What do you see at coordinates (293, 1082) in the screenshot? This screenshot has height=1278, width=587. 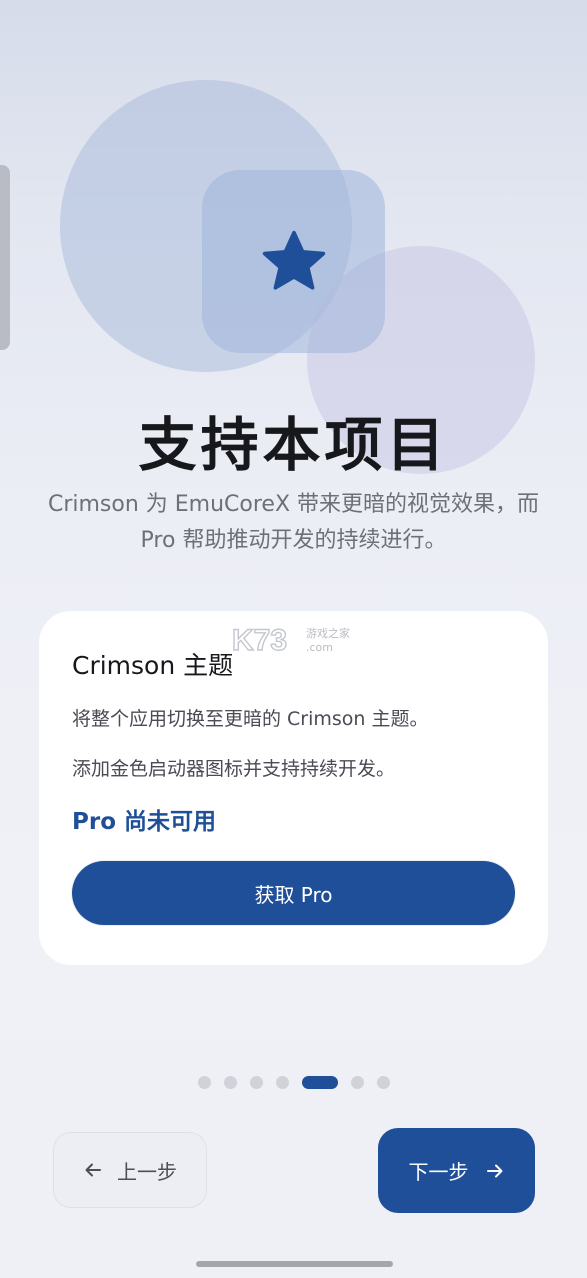 I see `page-indicator` at bounding box center [293, 1082].